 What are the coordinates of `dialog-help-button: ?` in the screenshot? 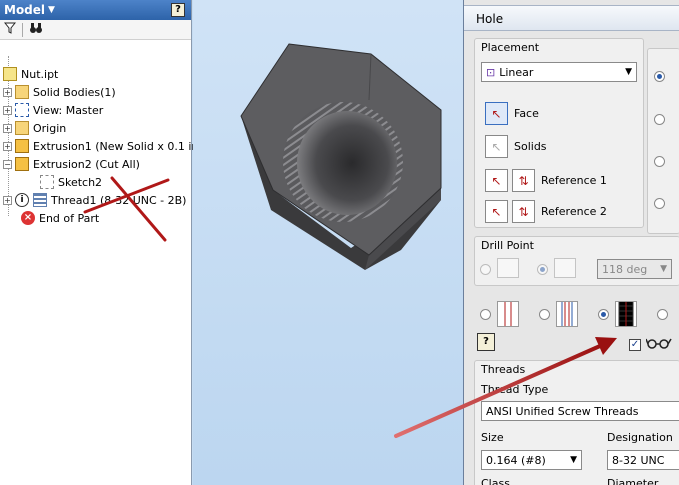 It's located at (486, 342).